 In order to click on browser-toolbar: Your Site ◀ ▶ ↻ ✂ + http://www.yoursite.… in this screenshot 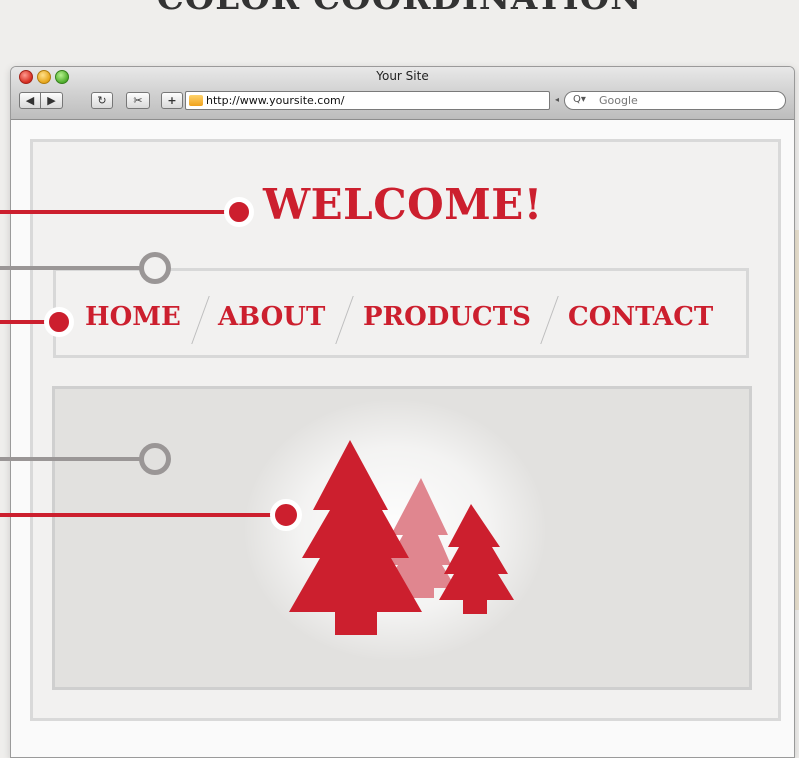, I will do `click(402, 93)`.